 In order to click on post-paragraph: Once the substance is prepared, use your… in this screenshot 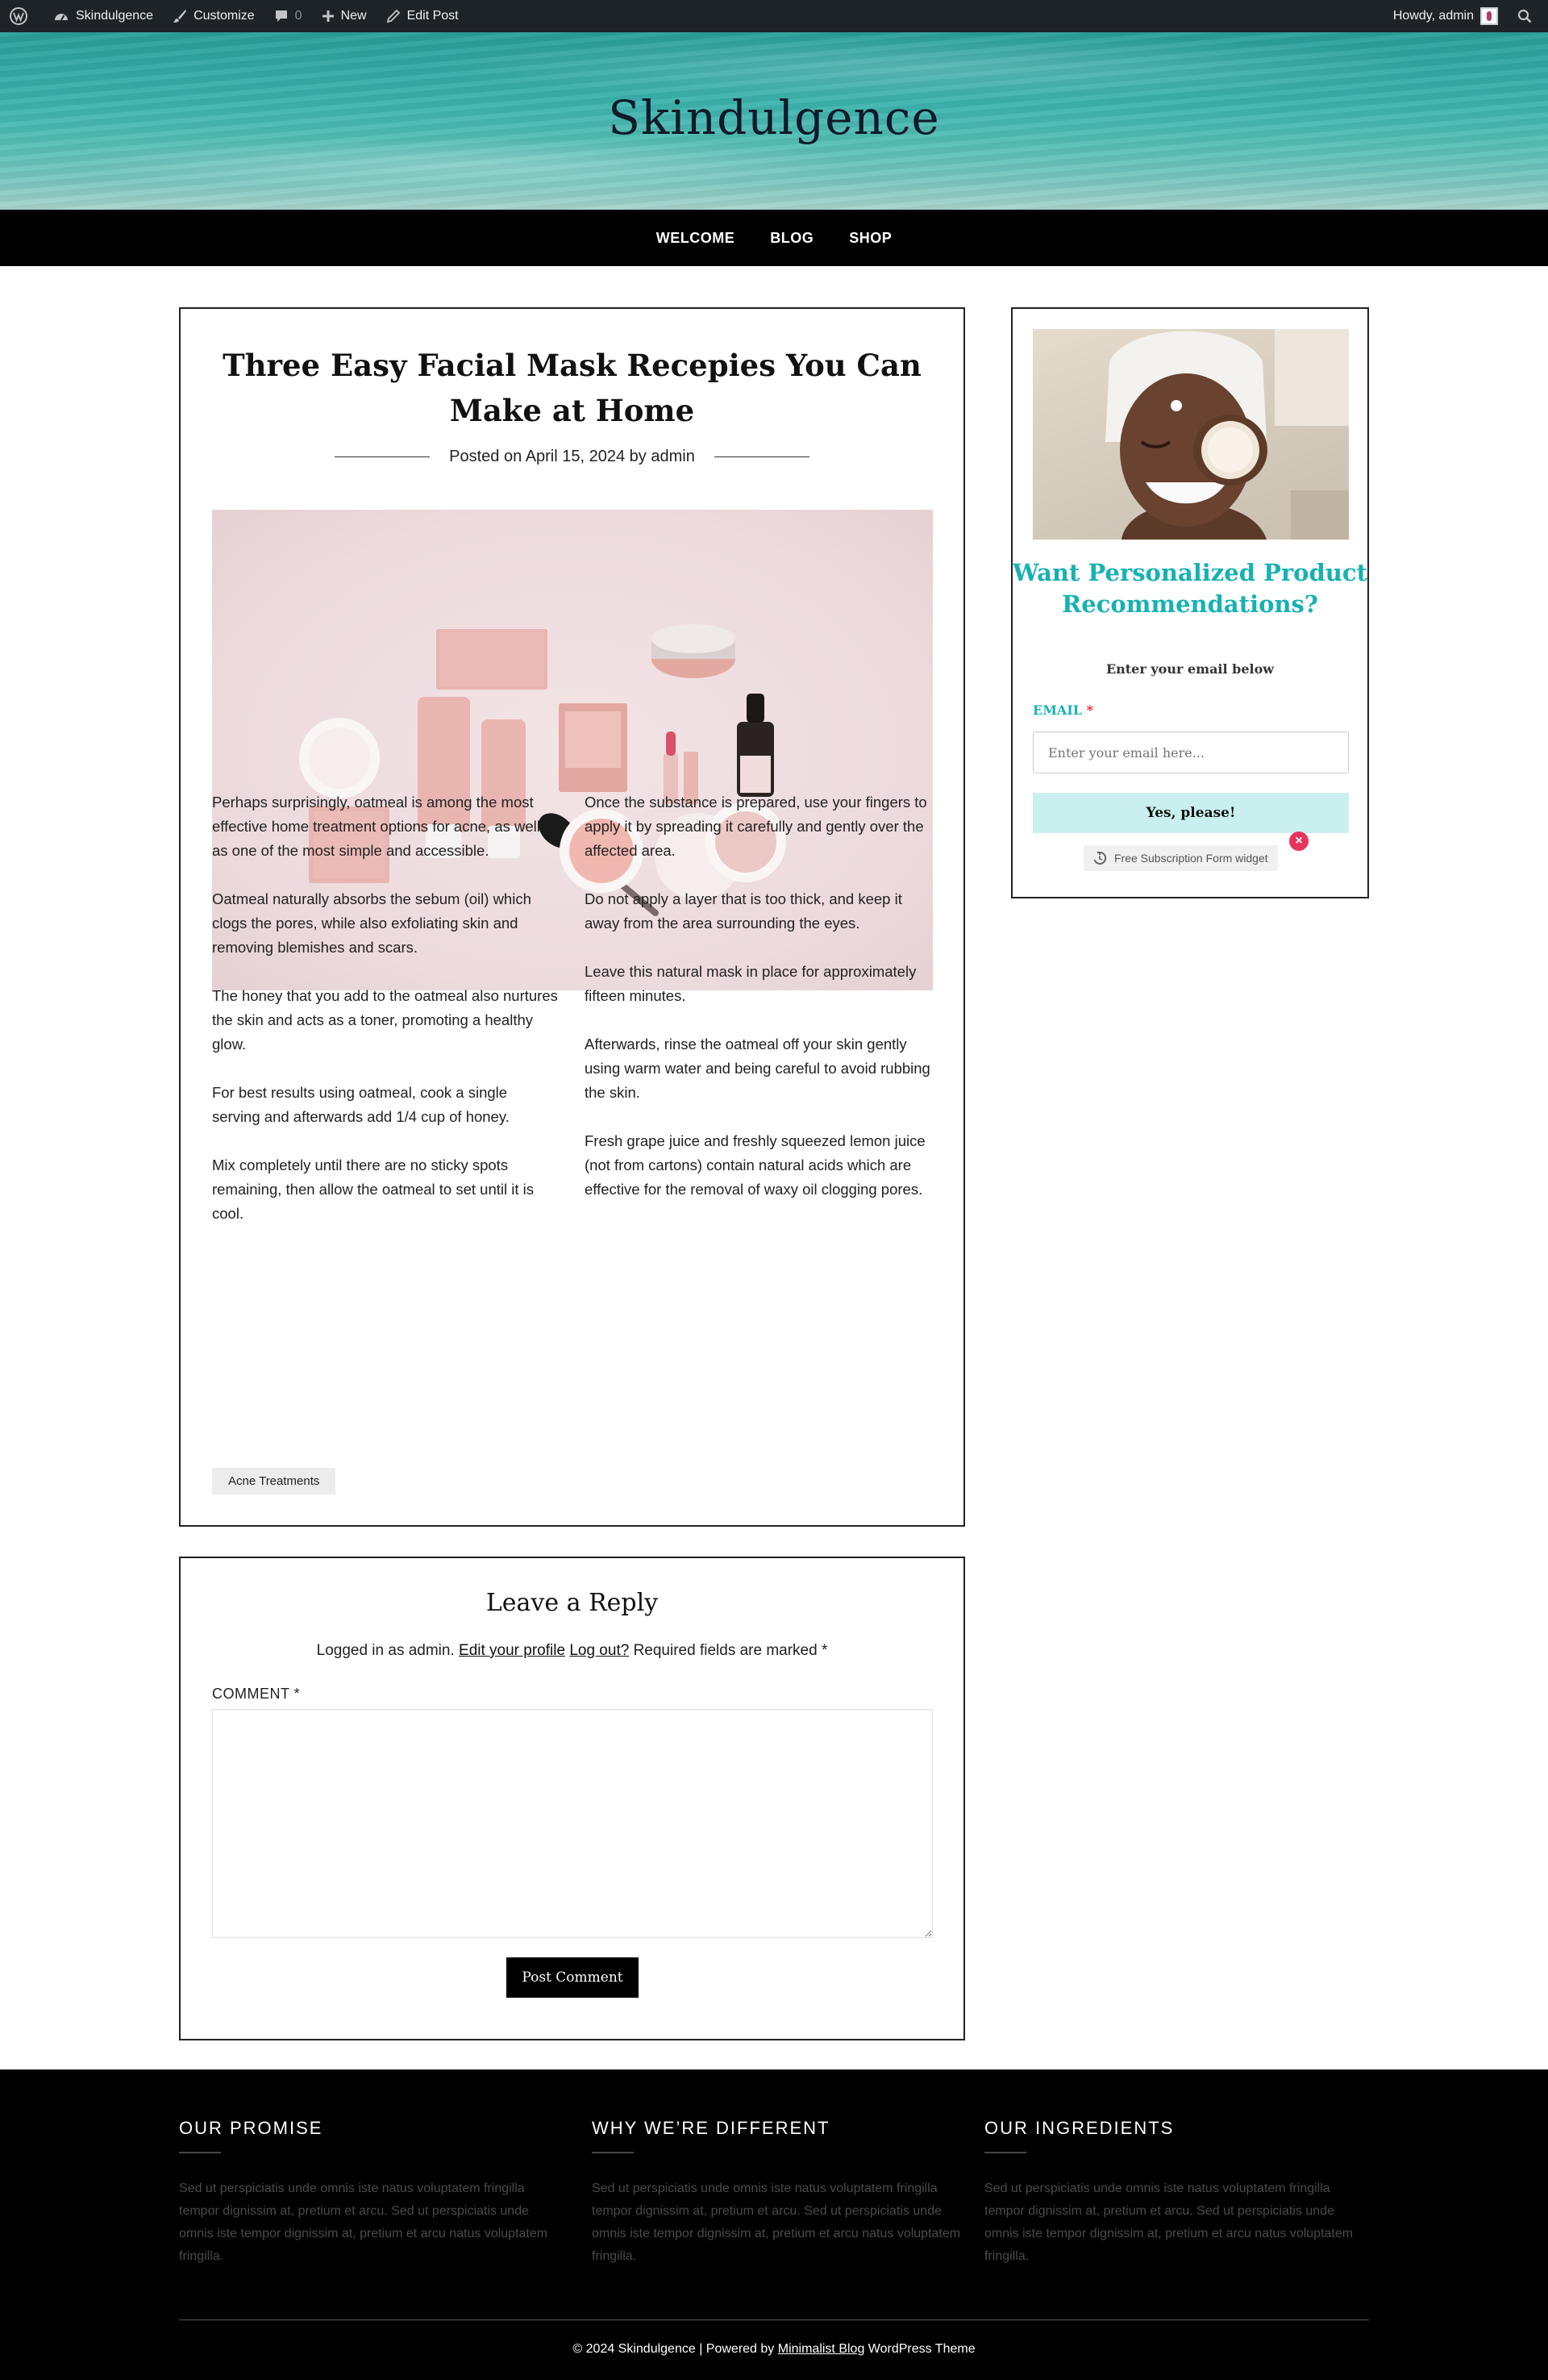, I will do `click(756, 826)`.